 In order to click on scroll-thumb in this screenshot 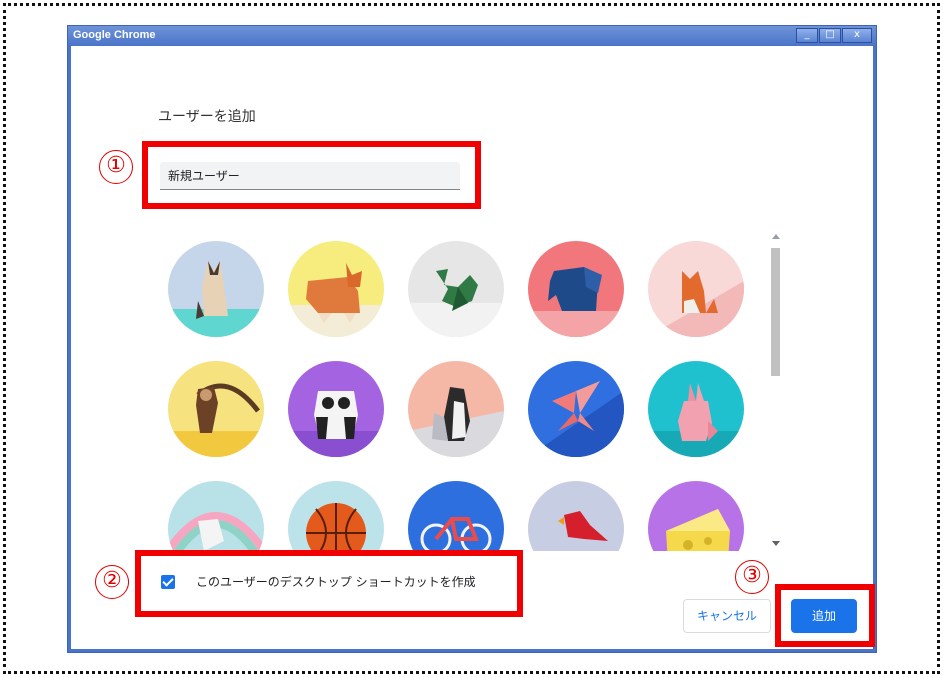, I will do `click(775, 312)`.